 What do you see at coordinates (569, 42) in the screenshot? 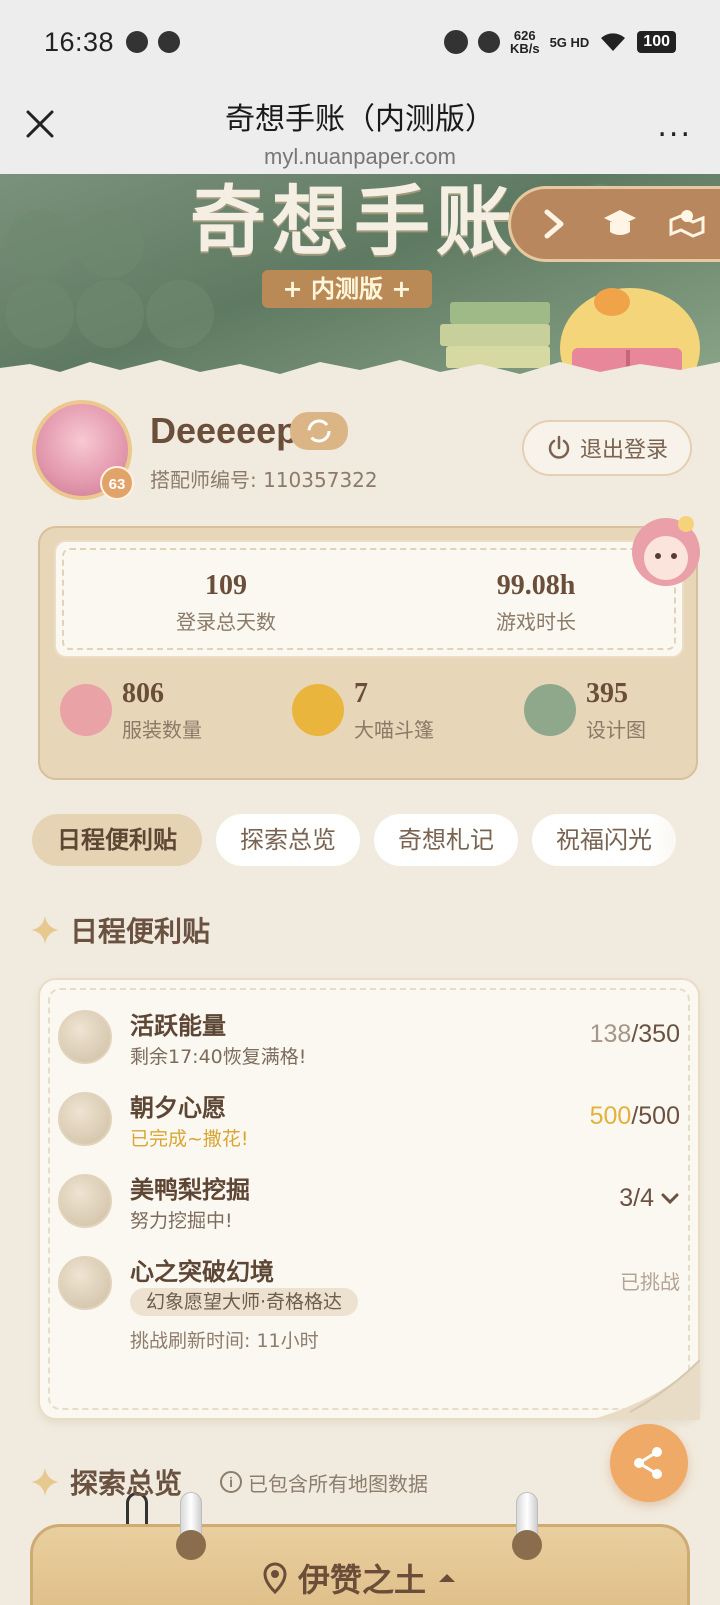
I see `signal-indicator: 5G HD` at bounding box center [569, 42].